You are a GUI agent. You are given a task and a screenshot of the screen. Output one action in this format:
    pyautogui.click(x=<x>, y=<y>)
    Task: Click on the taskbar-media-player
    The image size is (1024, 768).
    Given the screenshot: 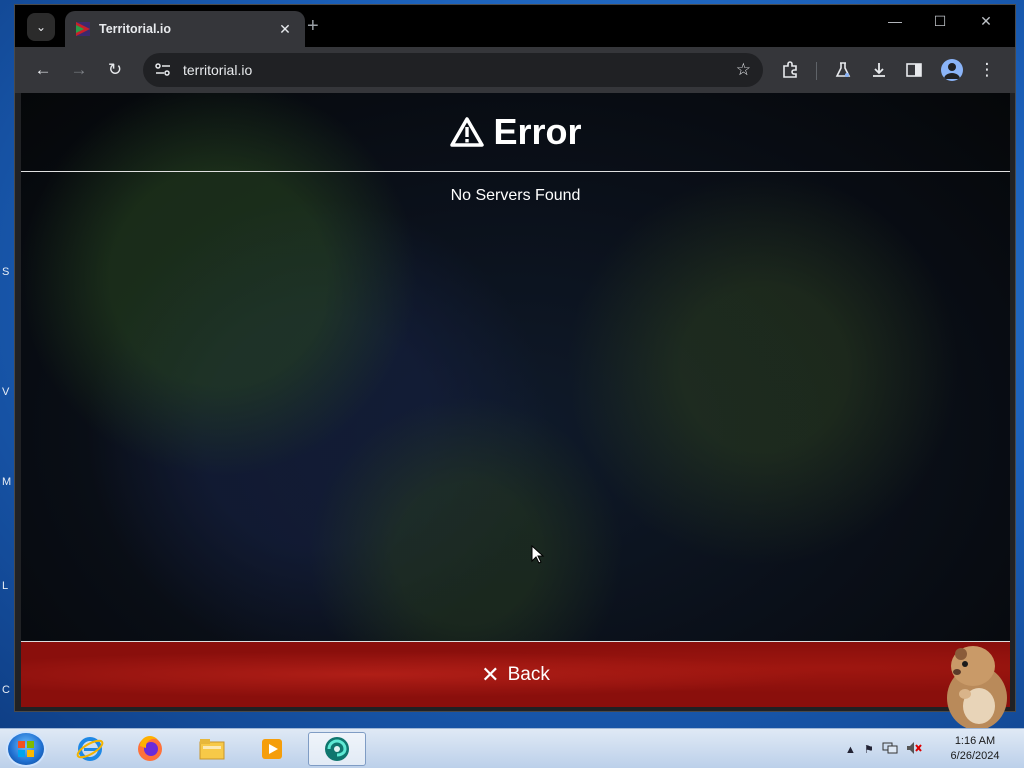 What is the action you would take?
    pyautogui.click(x=272, y=749)
    